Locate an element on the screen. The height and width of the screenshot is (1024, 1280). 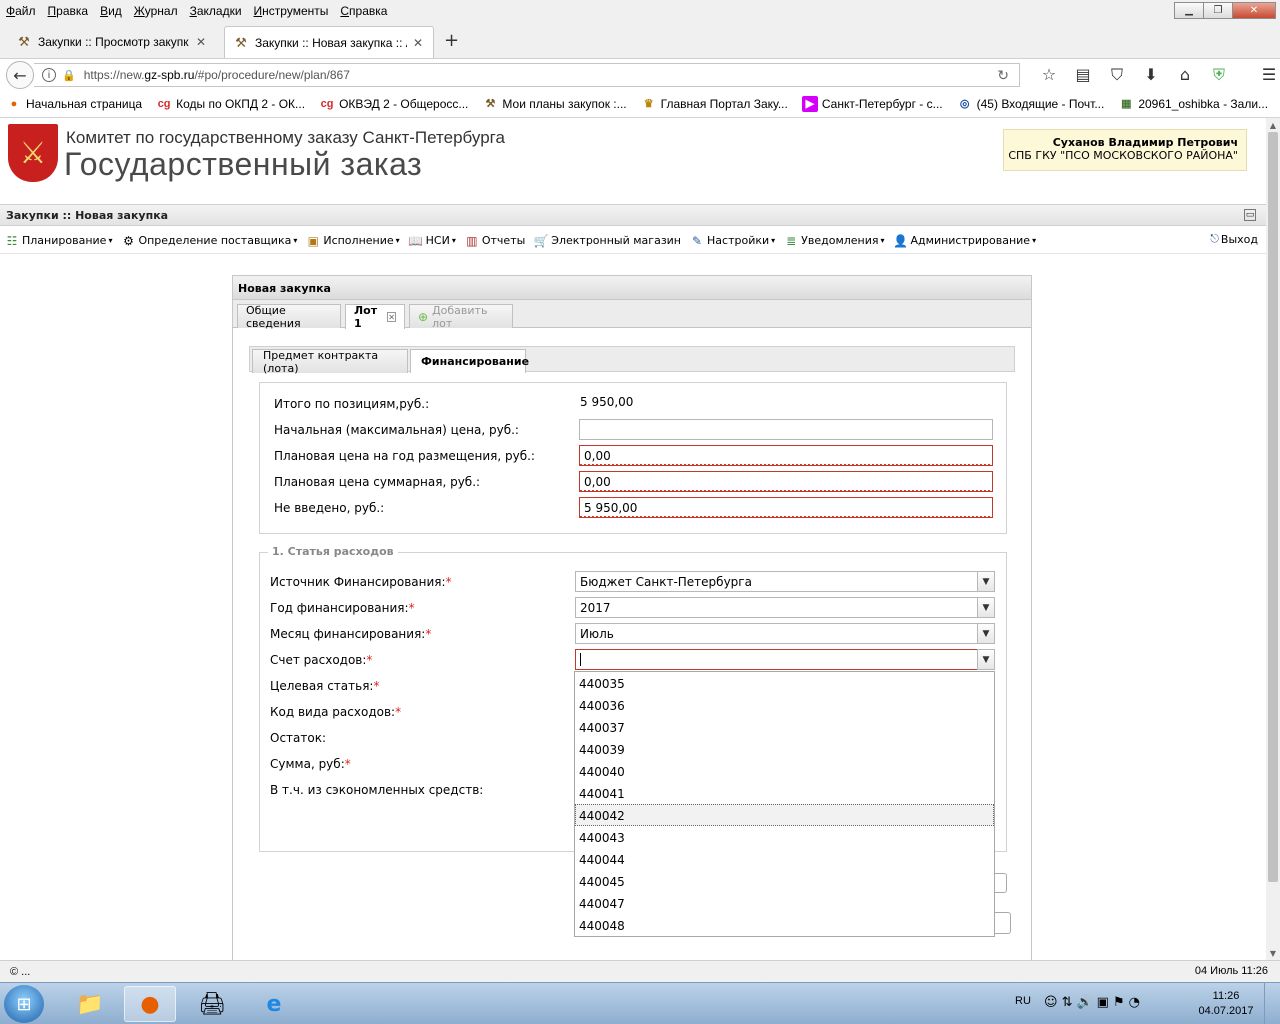
scroll-up-icon: ▲ is located at coordinates (1273, 125).